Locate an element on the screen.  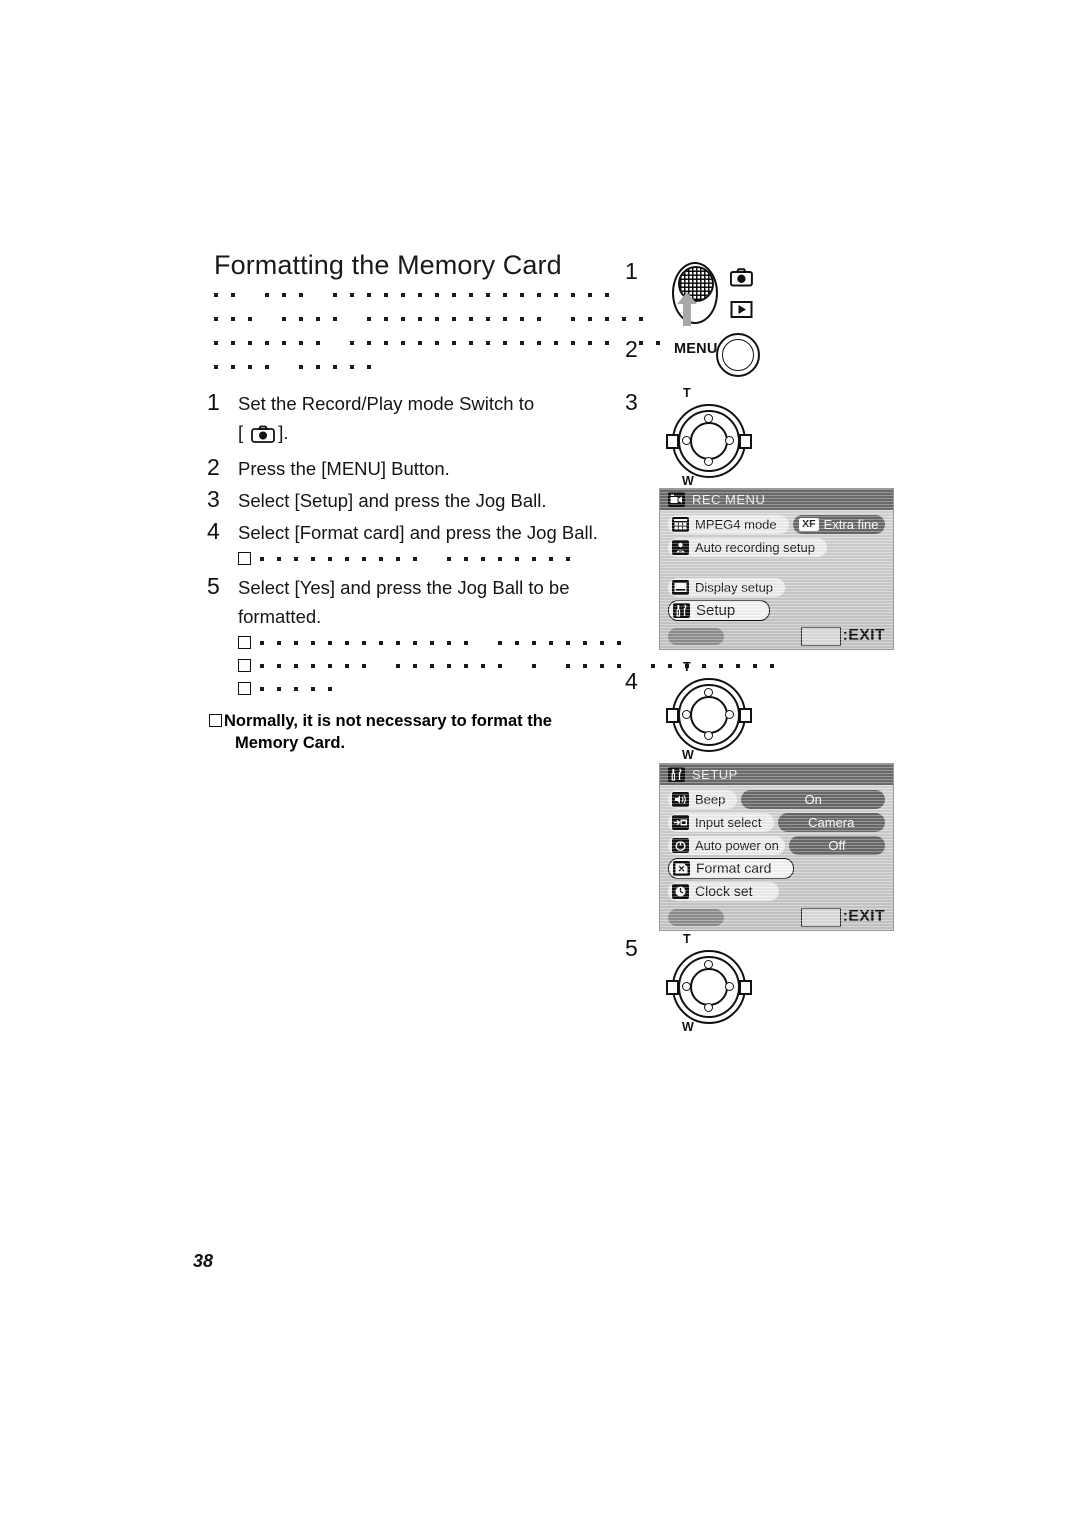
menu-button is located at coordinates (738, 355).